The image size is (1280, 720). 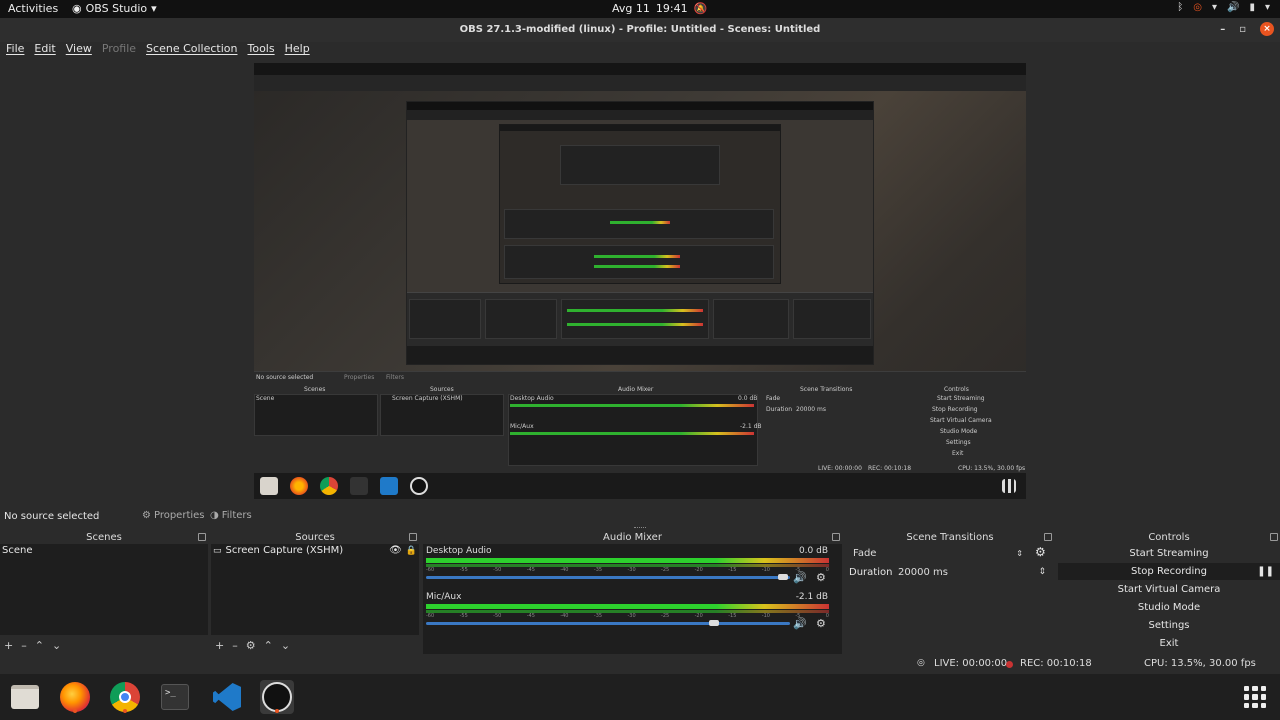 I want to click on menu-tools: Tools, so click(x=261, y=50).